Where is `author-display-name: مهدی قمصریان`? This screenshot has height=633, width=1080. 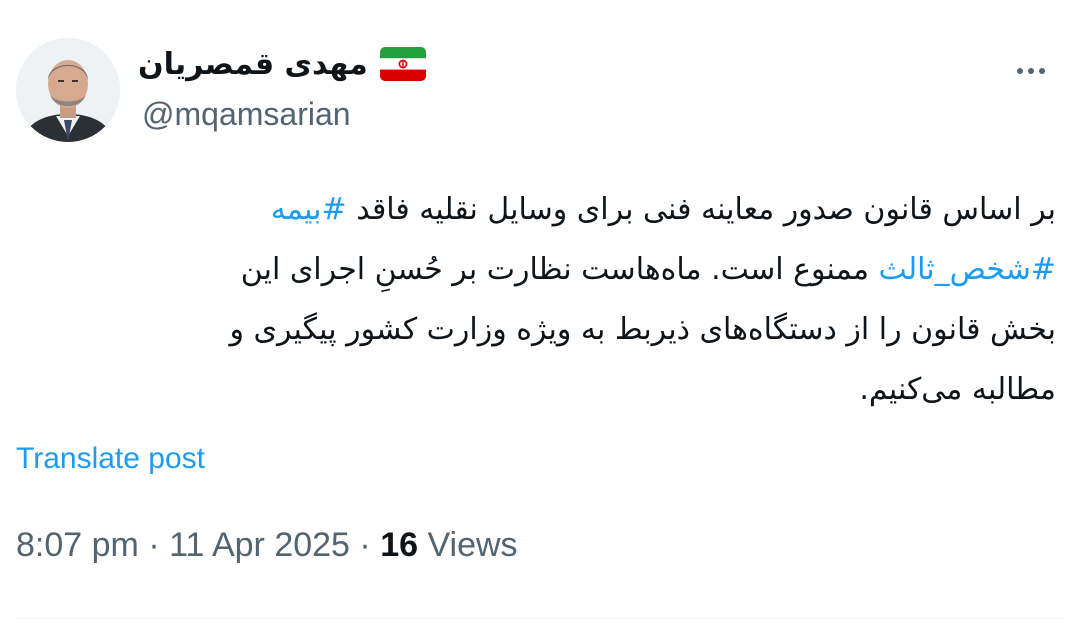 author-display-name: مهدی قمصریان is located at coordinates (253, 64).